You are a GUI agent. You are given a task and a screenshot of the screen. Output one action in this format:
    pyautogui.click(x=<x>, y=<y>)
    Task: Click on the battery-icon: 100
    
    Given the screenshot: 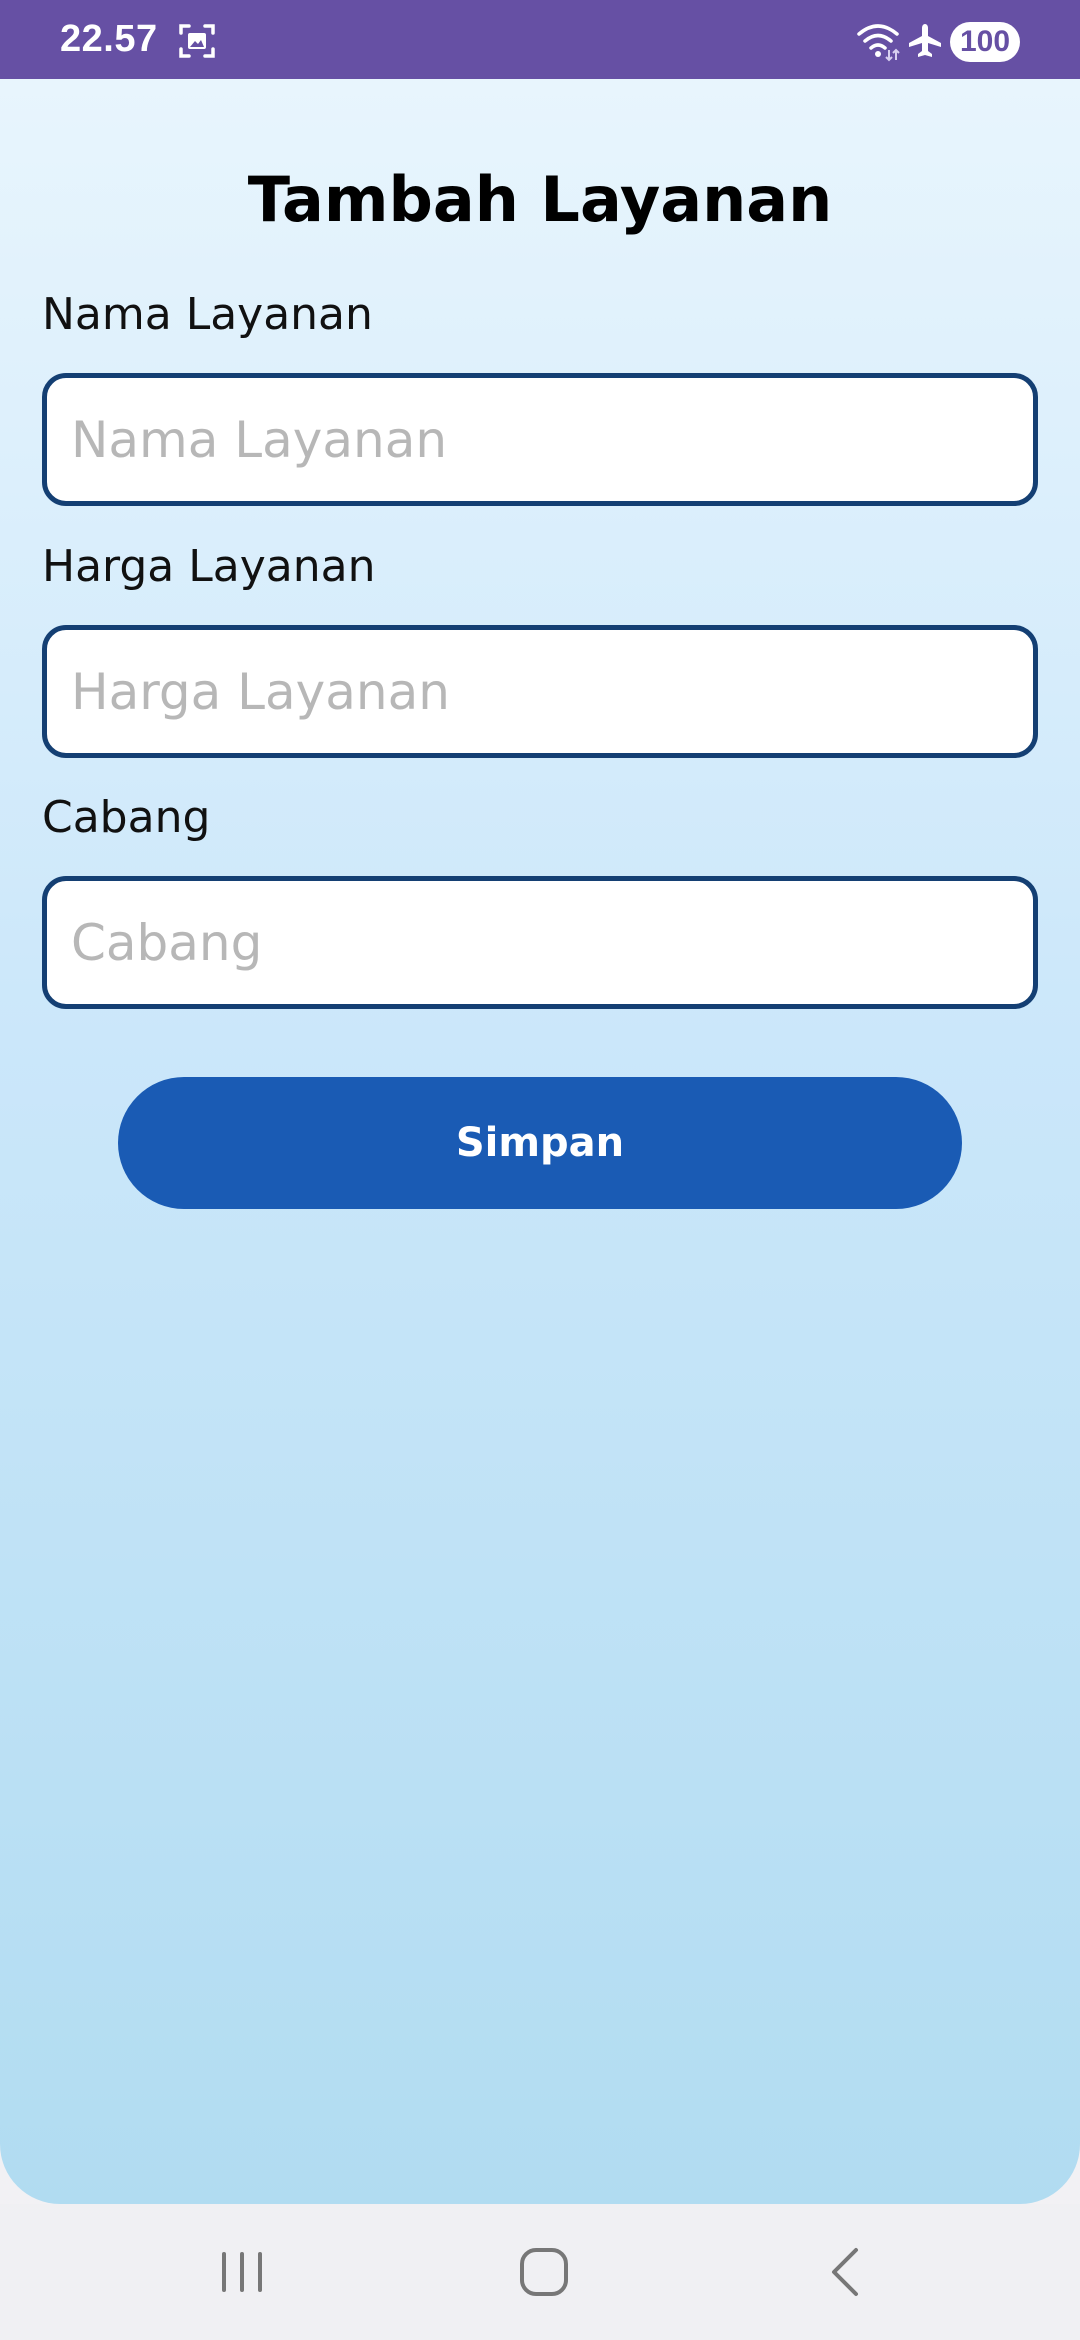 What is the action you would take?
    pyautogui.click(x=985, y=42)
    